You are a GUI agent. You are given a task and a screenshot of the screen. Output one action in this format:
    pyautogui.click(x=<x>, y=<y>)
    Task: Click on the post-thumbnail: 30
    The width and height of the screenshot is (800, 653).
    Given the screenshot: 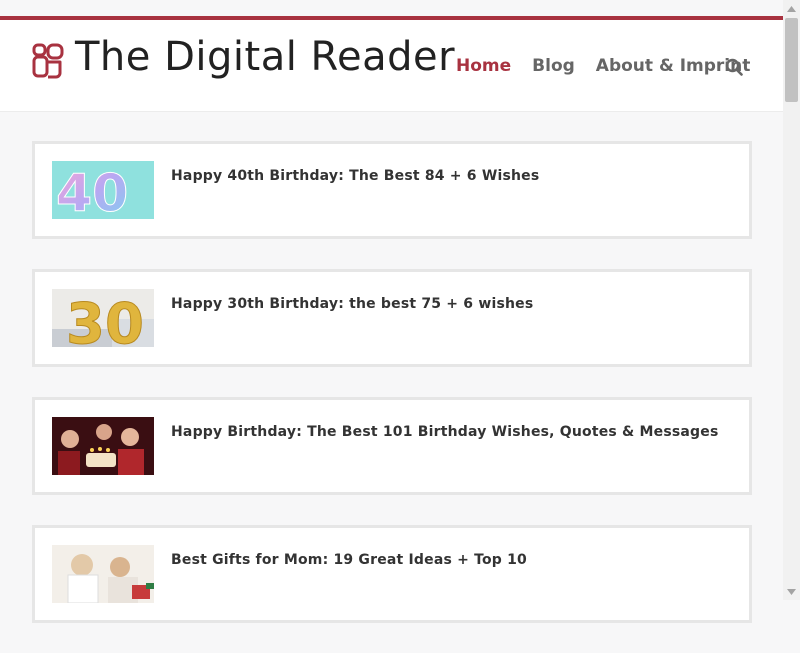 What is the action you would take?
    pyautogui.click(x=103, y=318)
    